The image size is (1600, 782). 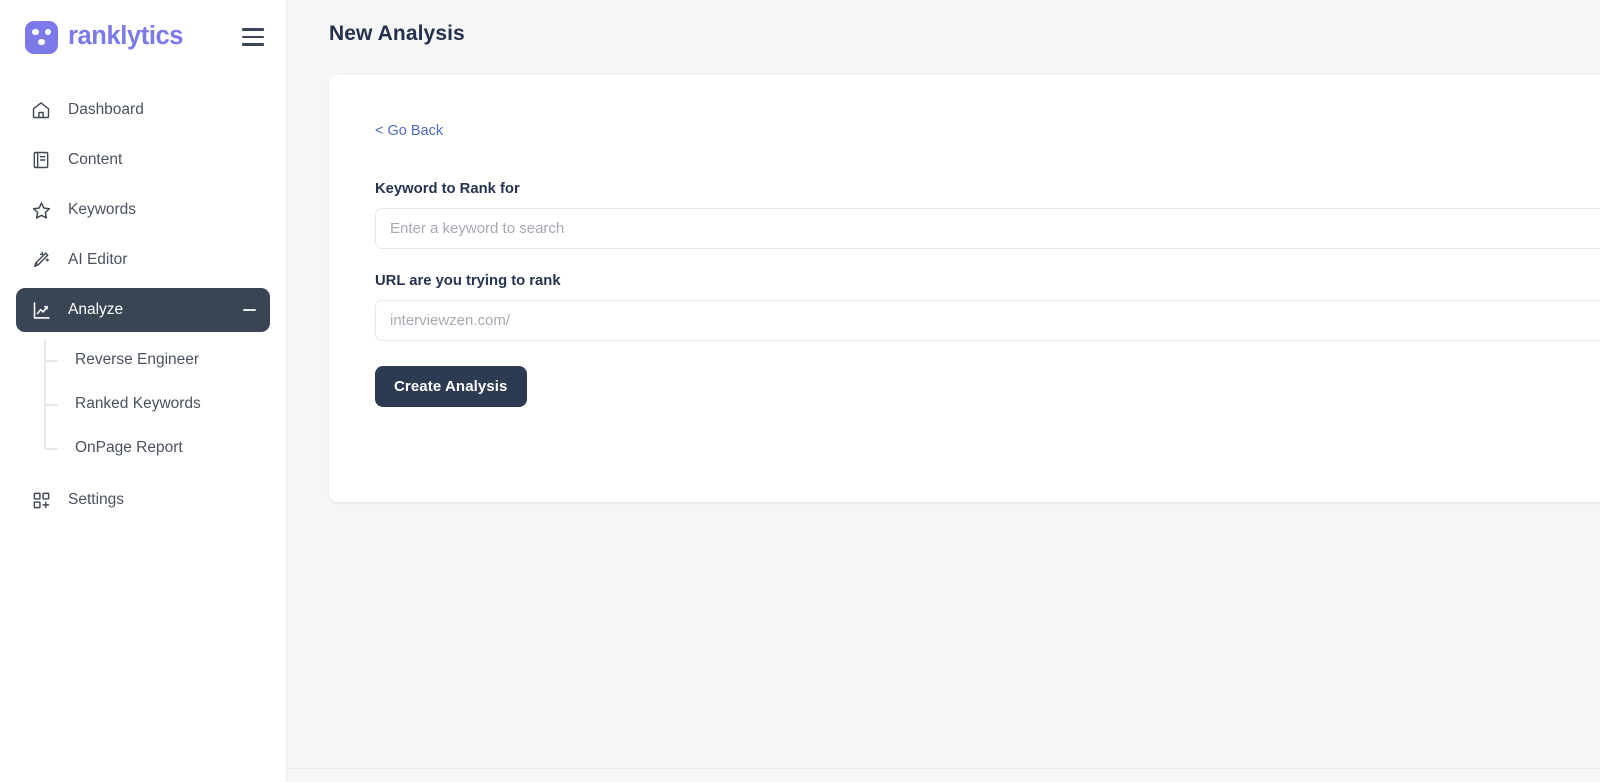 I want to click on sidebar-item-label: Analyze, so click(x=96, y=310).